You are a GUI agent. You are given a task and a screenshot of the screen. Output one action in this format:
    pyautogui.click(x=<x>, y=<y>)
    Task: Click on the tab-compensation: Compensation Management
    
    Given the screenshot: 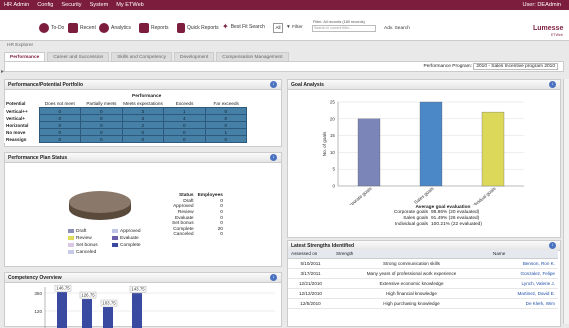 What is the action you would take?
    pyautogui.click(x=252, y=56)
    